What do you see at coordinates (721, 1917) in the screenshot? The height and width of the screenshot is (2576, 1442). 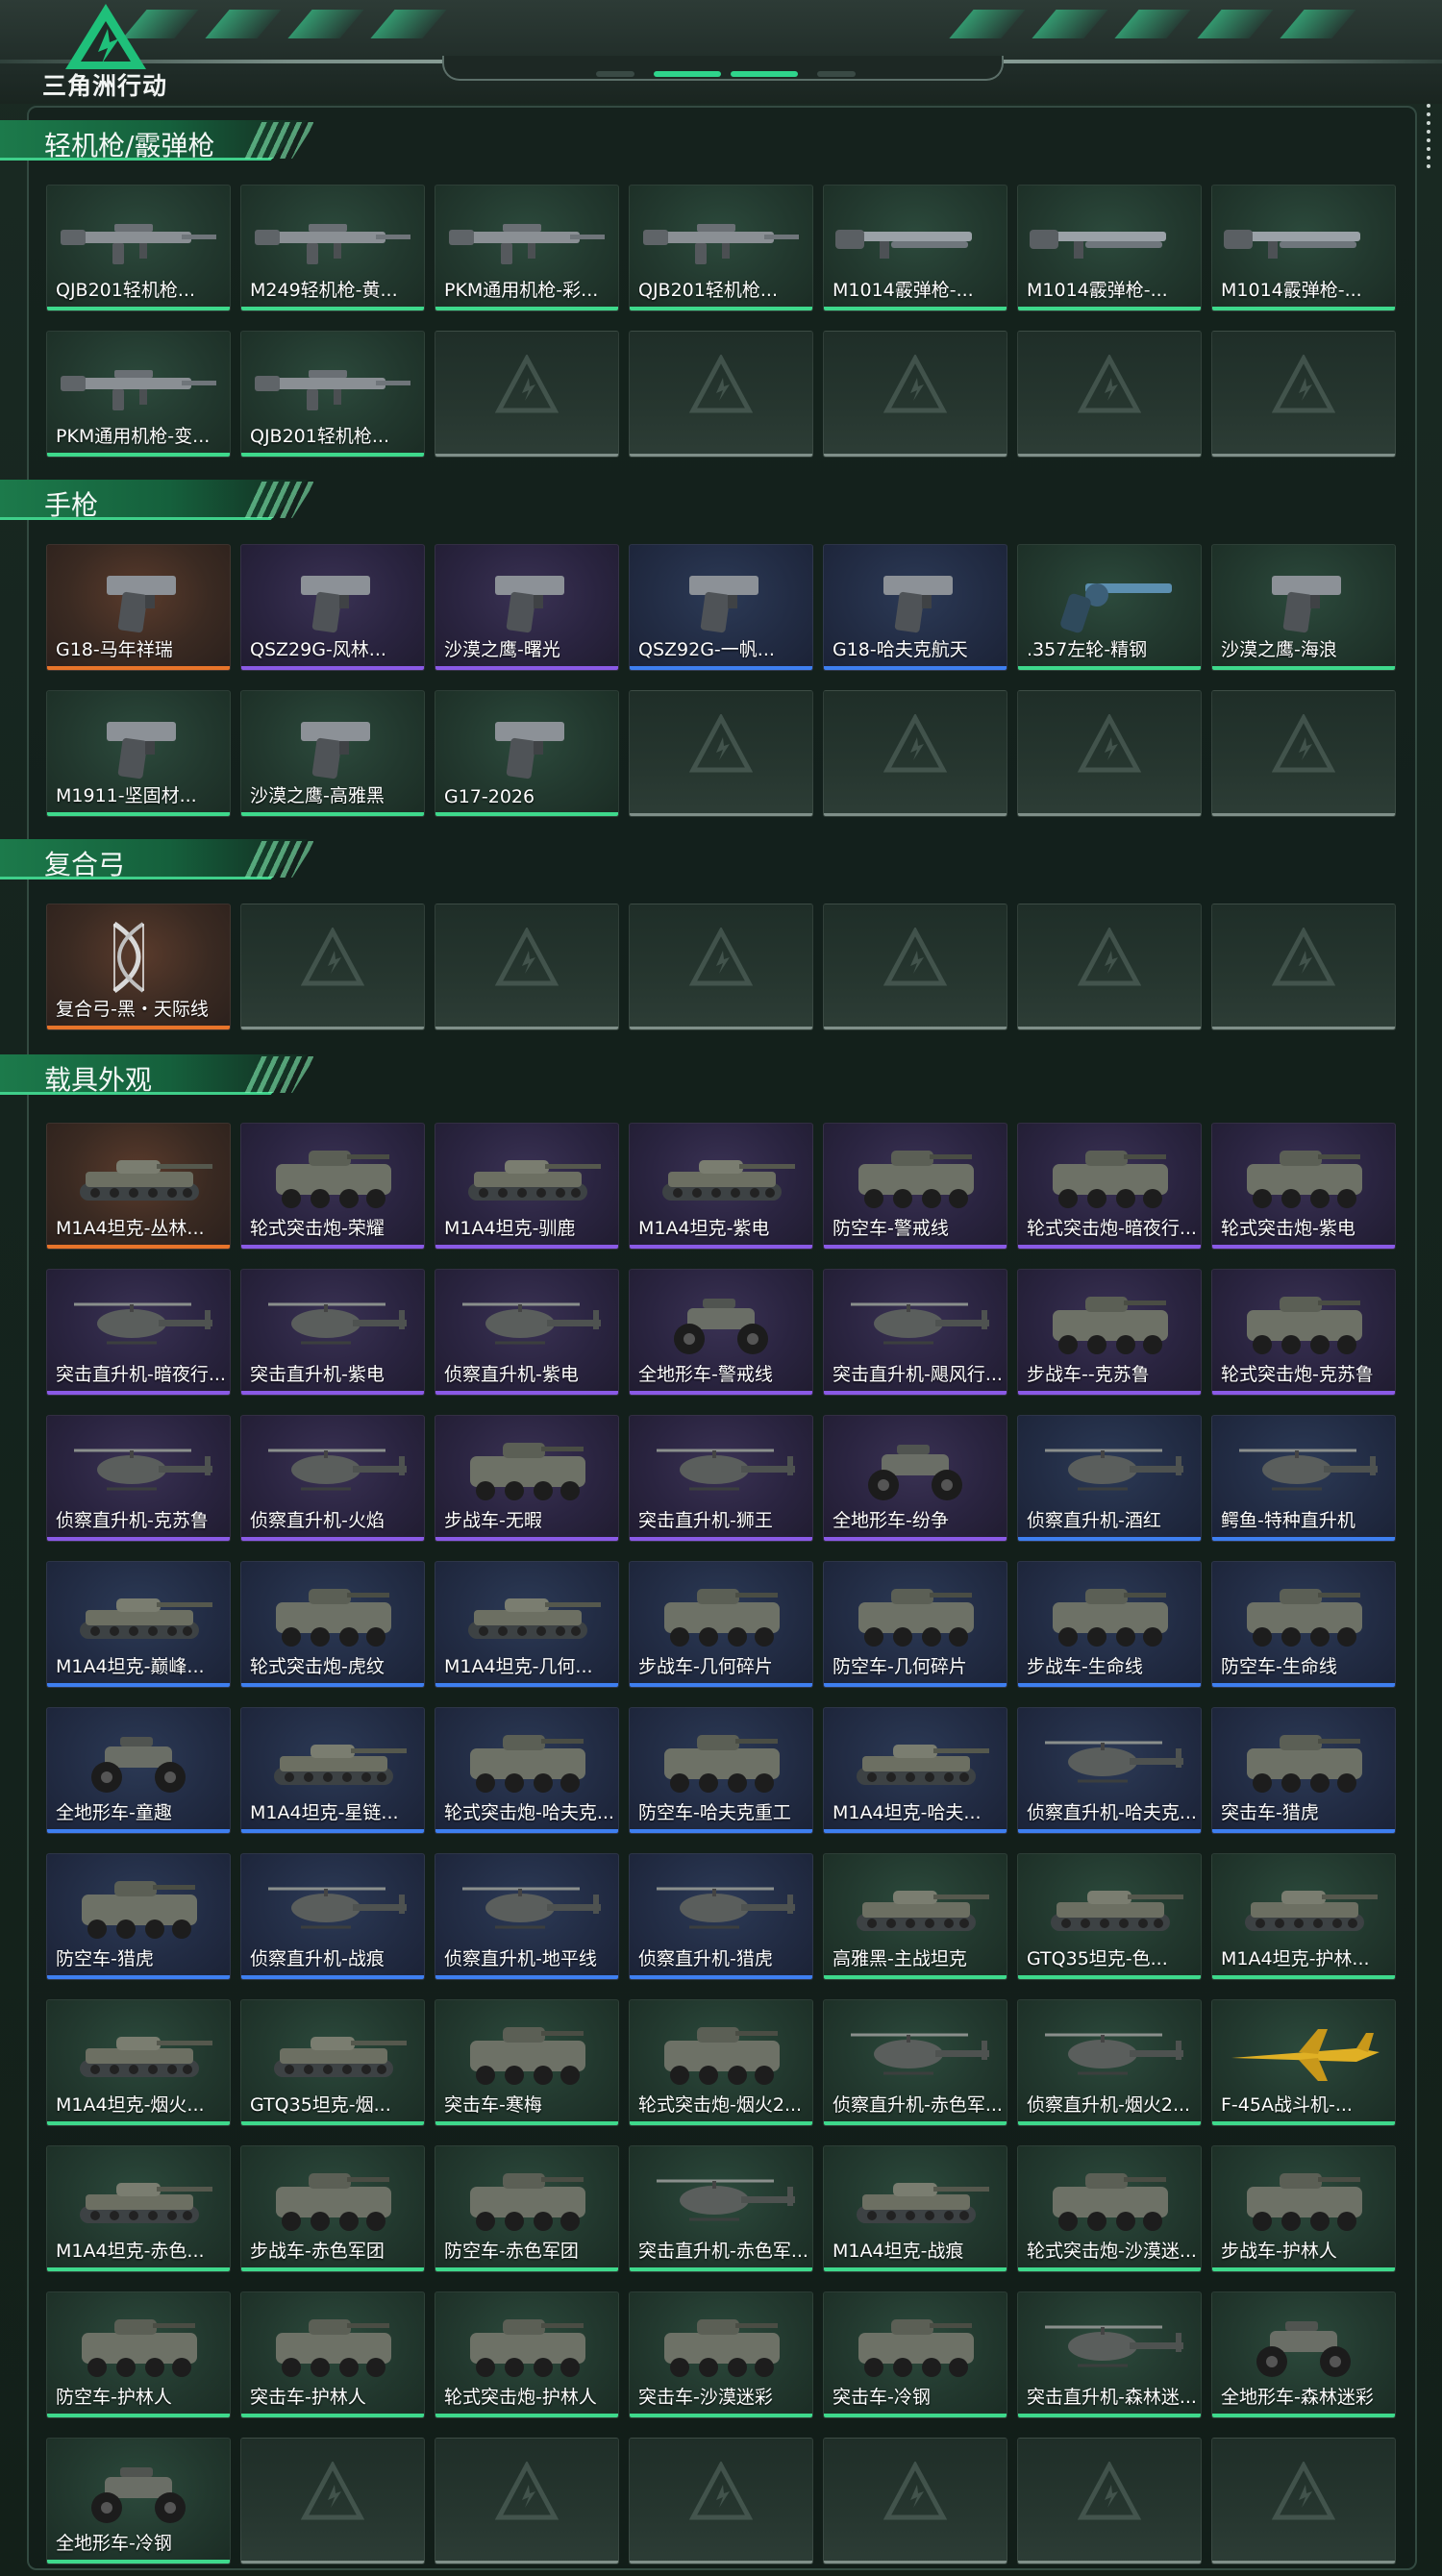 I see `item-tile: 侦察直升机-猎虎` at bounding box center [721, 1917].